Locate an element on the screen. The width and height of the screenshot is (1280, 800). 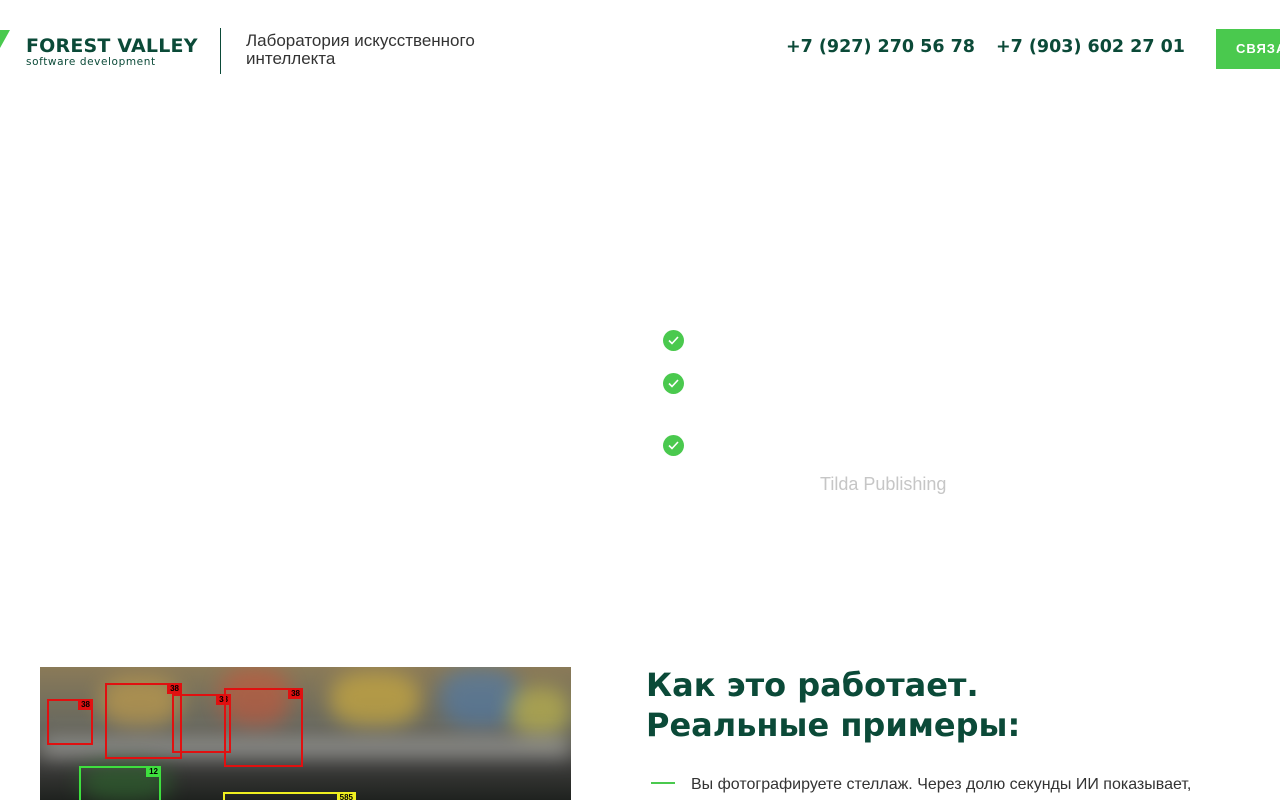
logo-leaf-icon is located at coordinates (5, 39).